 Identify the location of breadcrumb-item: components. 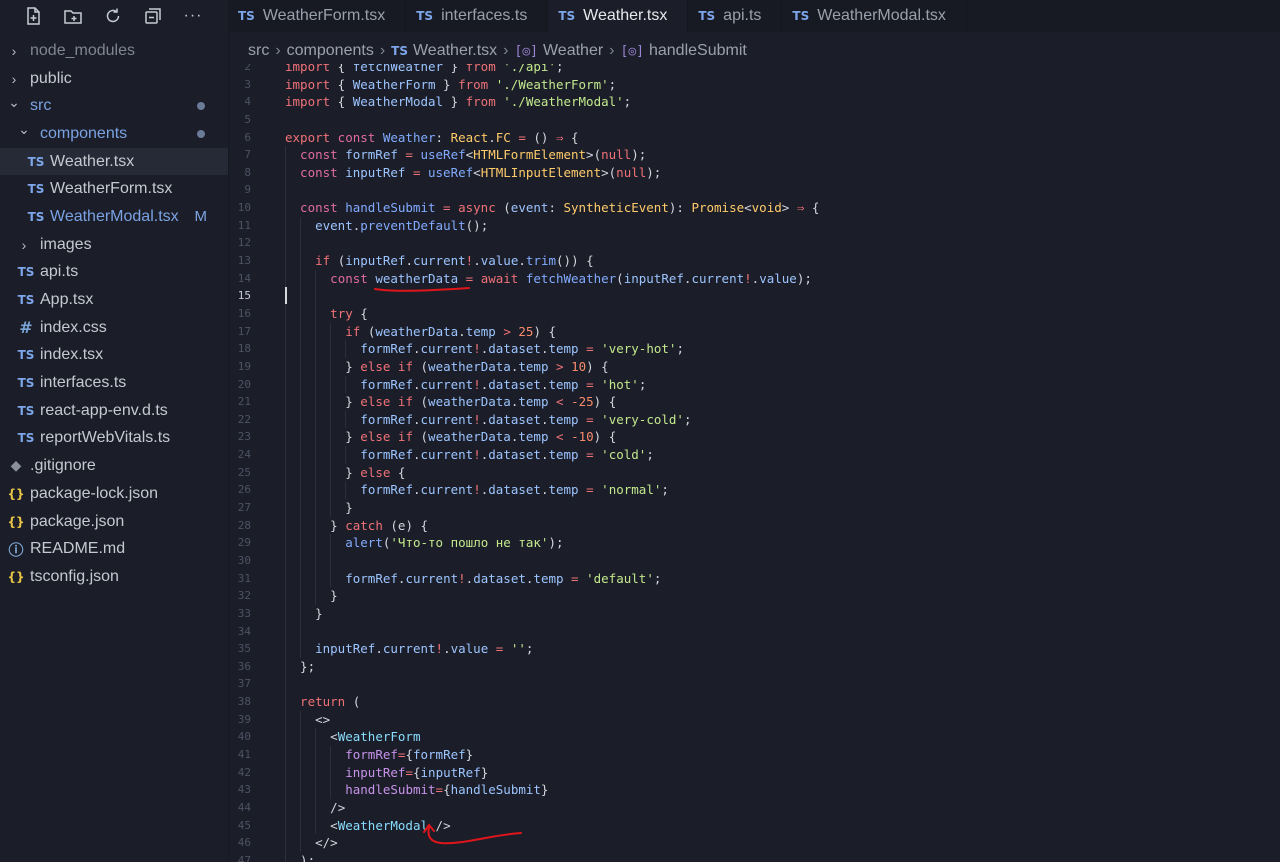
(330, 51).